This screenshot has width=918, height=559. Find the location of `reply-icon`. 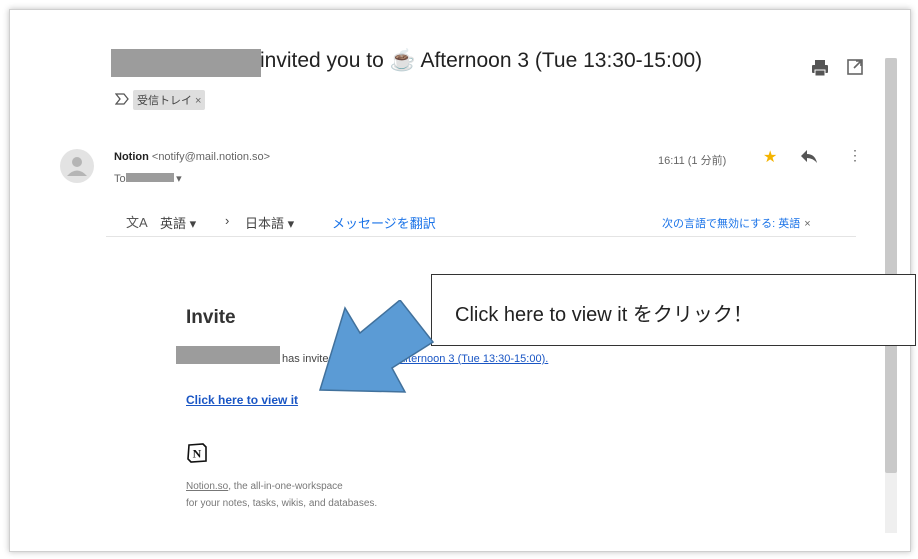

reply-icon is located at coordinates (809, 156).